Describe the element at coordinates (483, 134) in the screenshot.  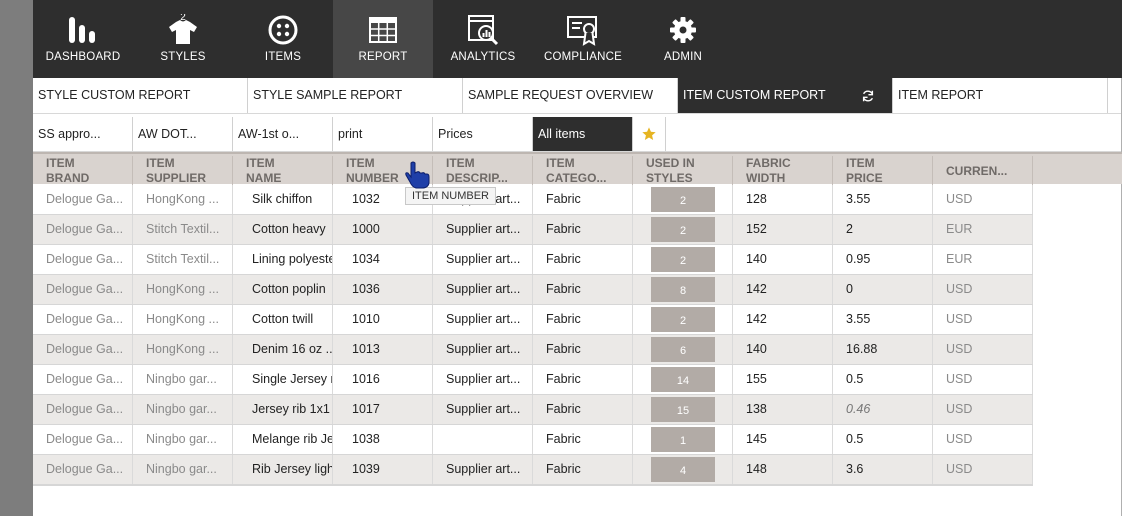
I see `filter-prices: Prices` at that location.